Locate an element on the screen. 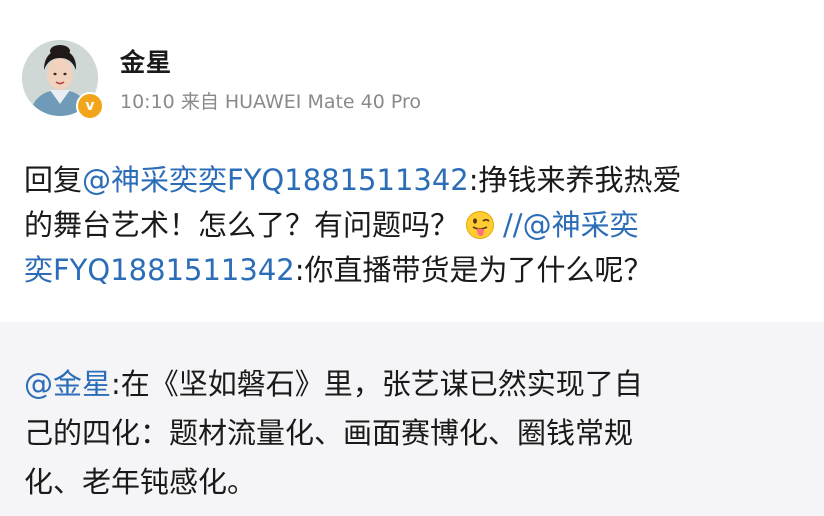 This screenshot has width=824, height=516. content-text: 的舞台艺术！怎么了？有问题吗？ is located at coordinates (242, 225).